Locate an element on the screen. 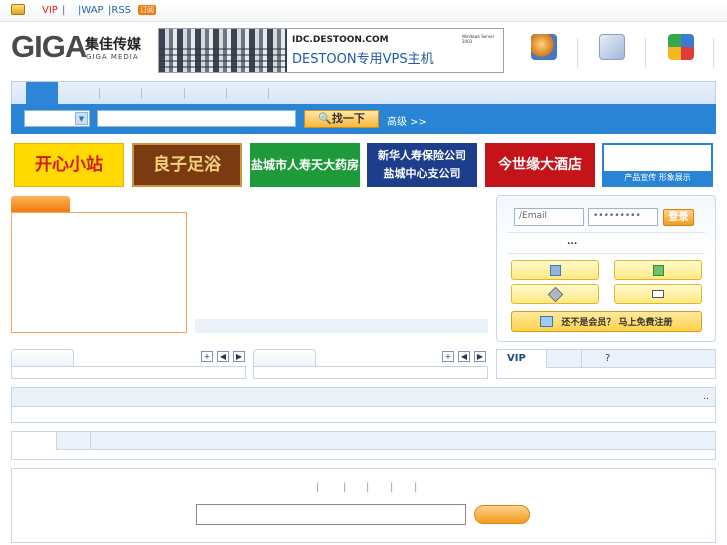 The image size is (727, 545). rss-badge: 订阅 is located at coordinates (147, 10).